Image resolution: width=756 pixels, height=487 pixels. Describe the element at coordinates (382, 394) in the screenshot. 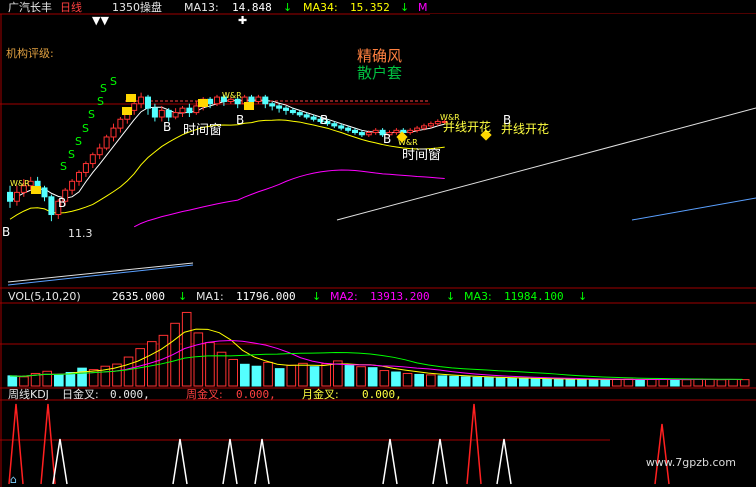

I see `kdj-monthly-value: 0.000,` at that location.